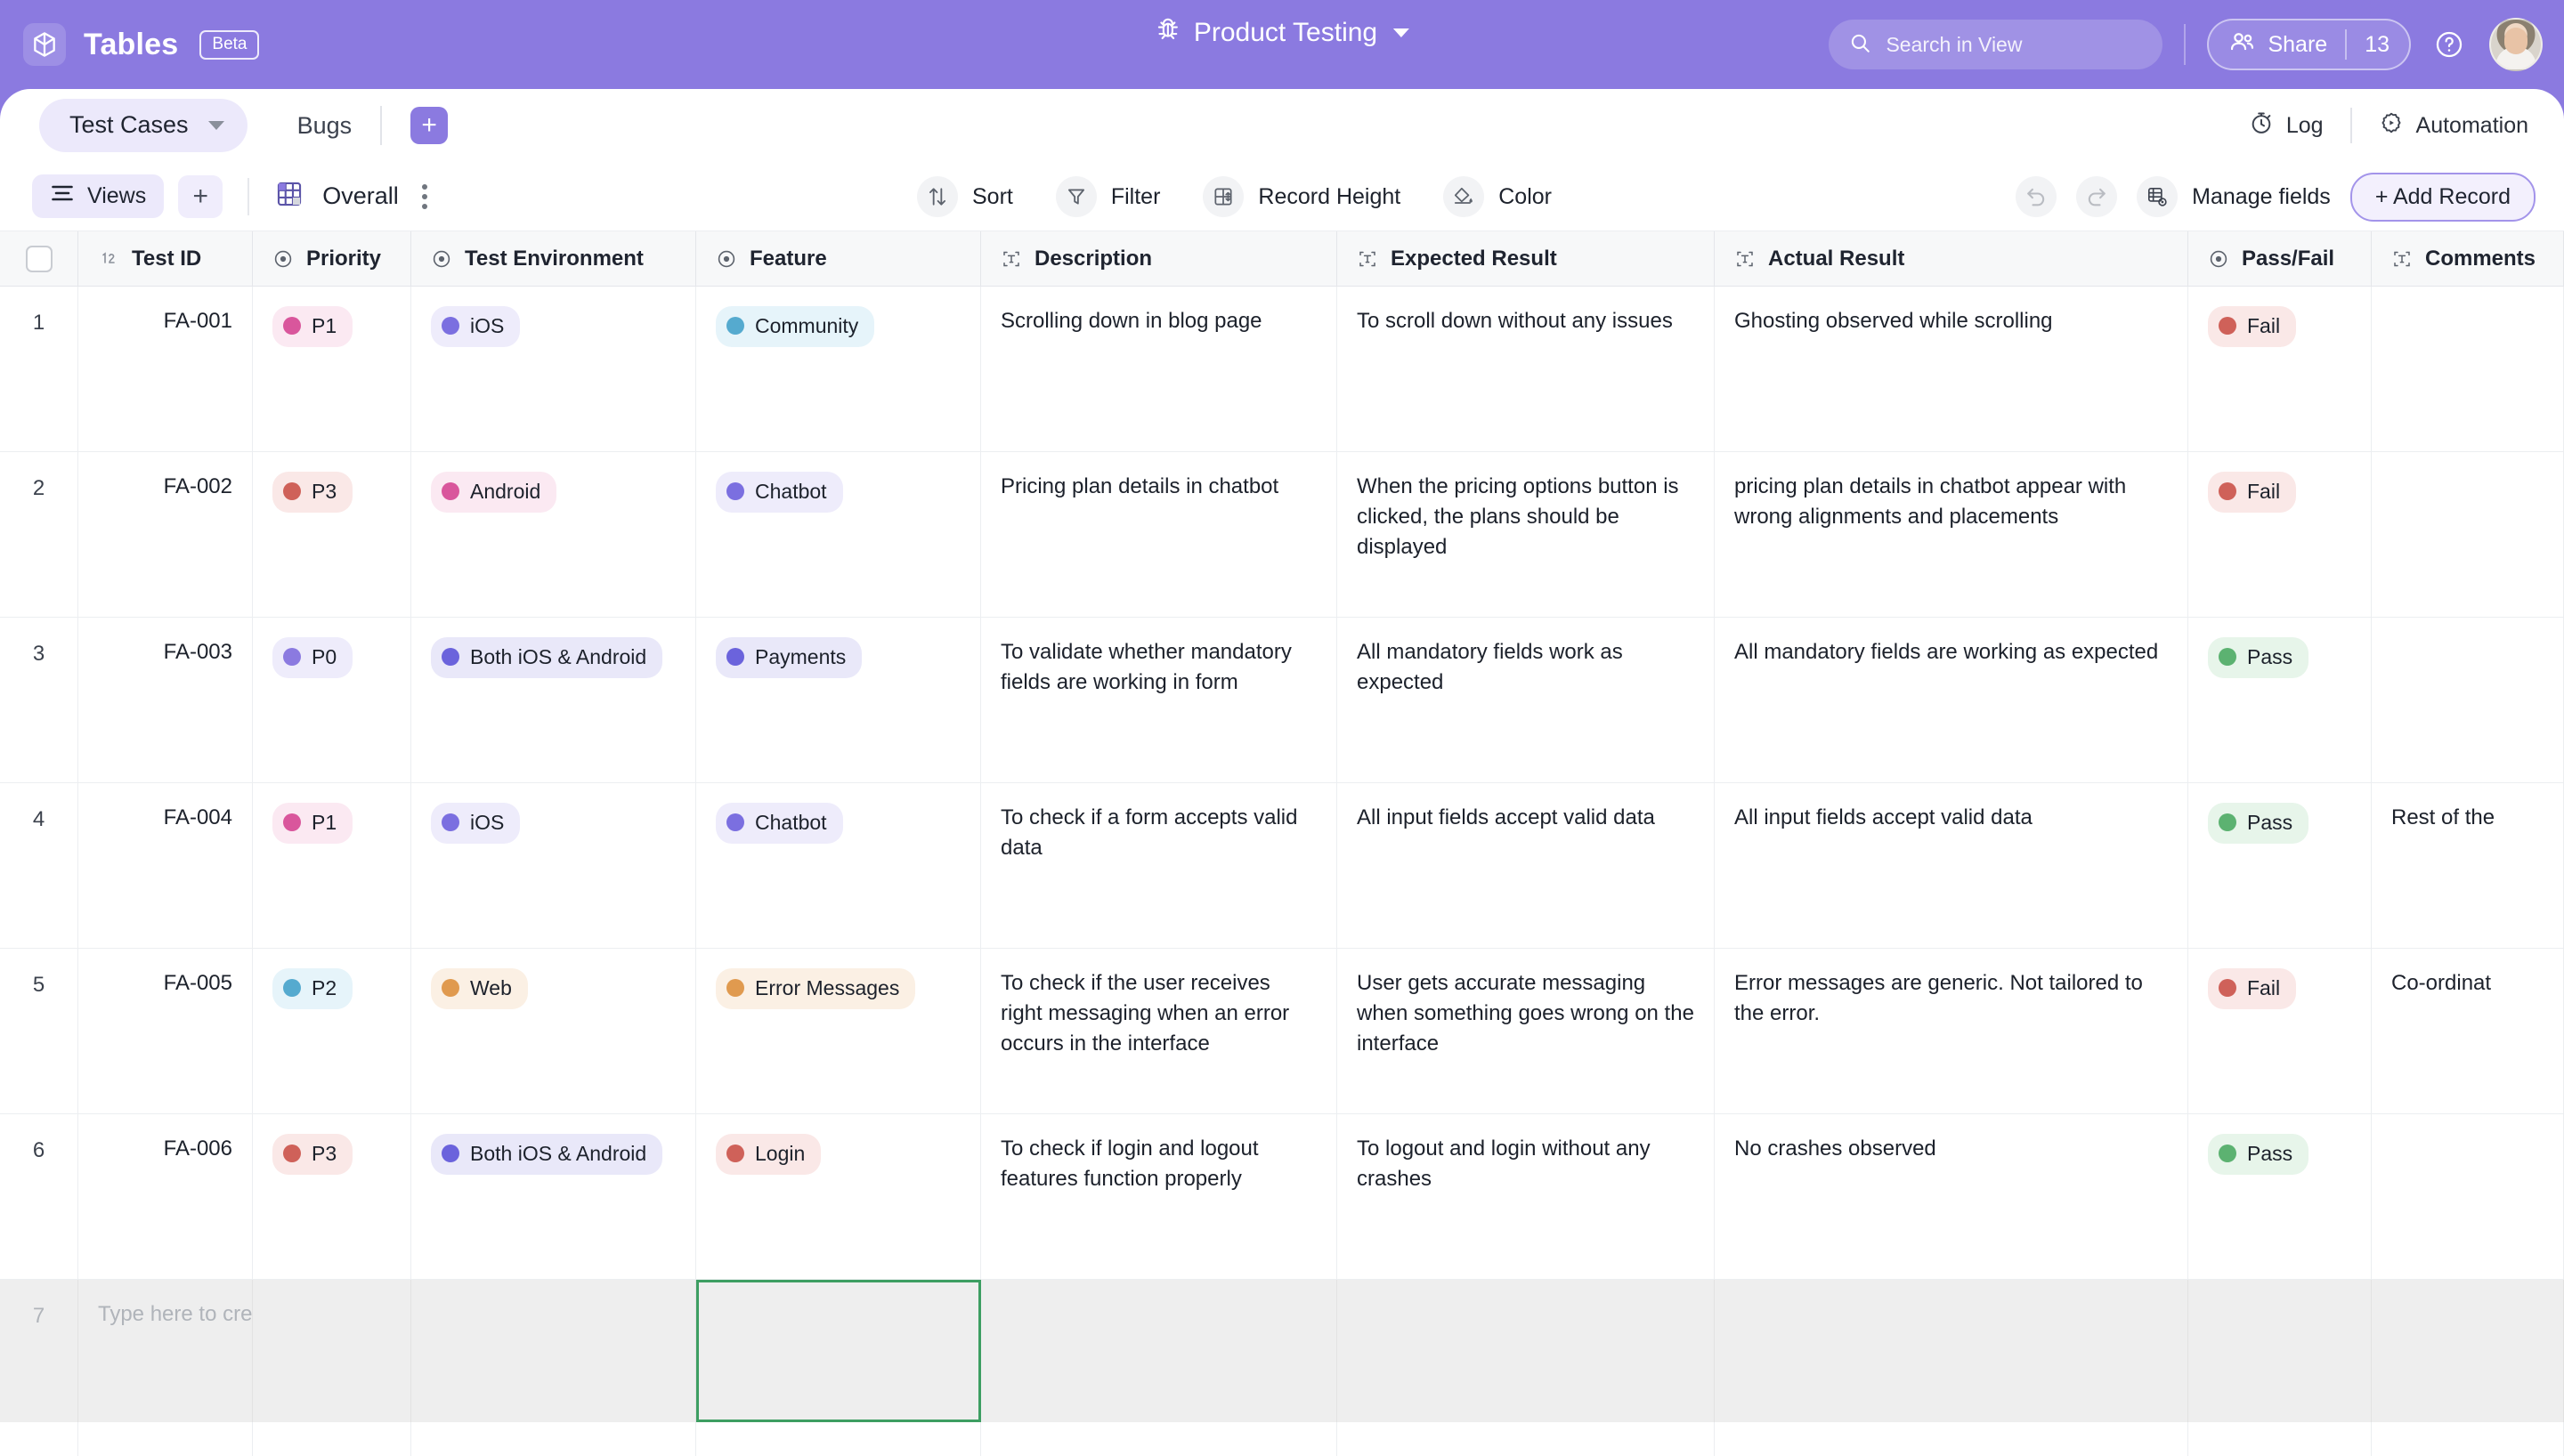 The height and width of the screenshot is (1456, 2564). Describe the element at coordinates (1526, 700) in the screenshot. I see `cell-expected: All mandatory fields work as expected` at that location.